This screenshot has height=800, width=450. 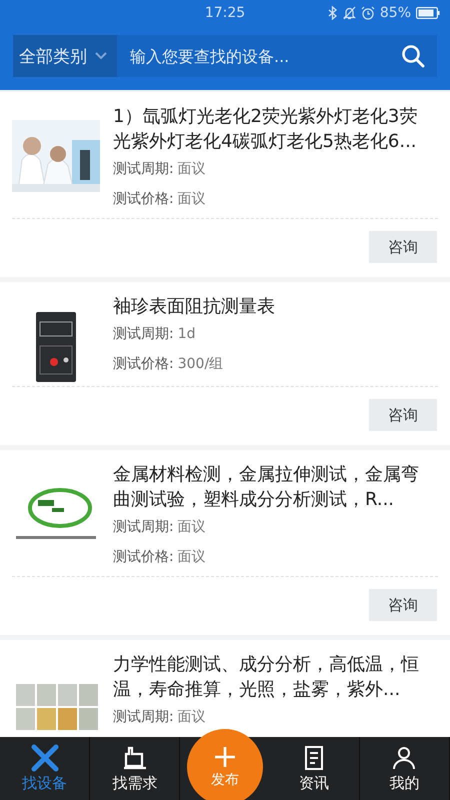 What do you see at coordinates (65, 56) in the screenshot?
I see `category-dropdown: 全部类别` at bounding box center [65, 56].